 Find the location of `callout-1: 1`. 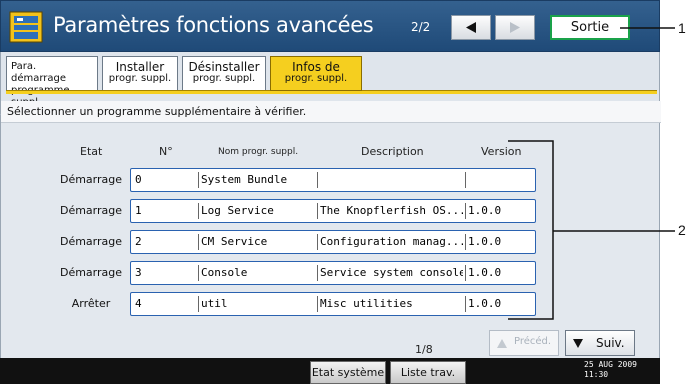

callout-1: 1 is located at coordinates (682, 28).